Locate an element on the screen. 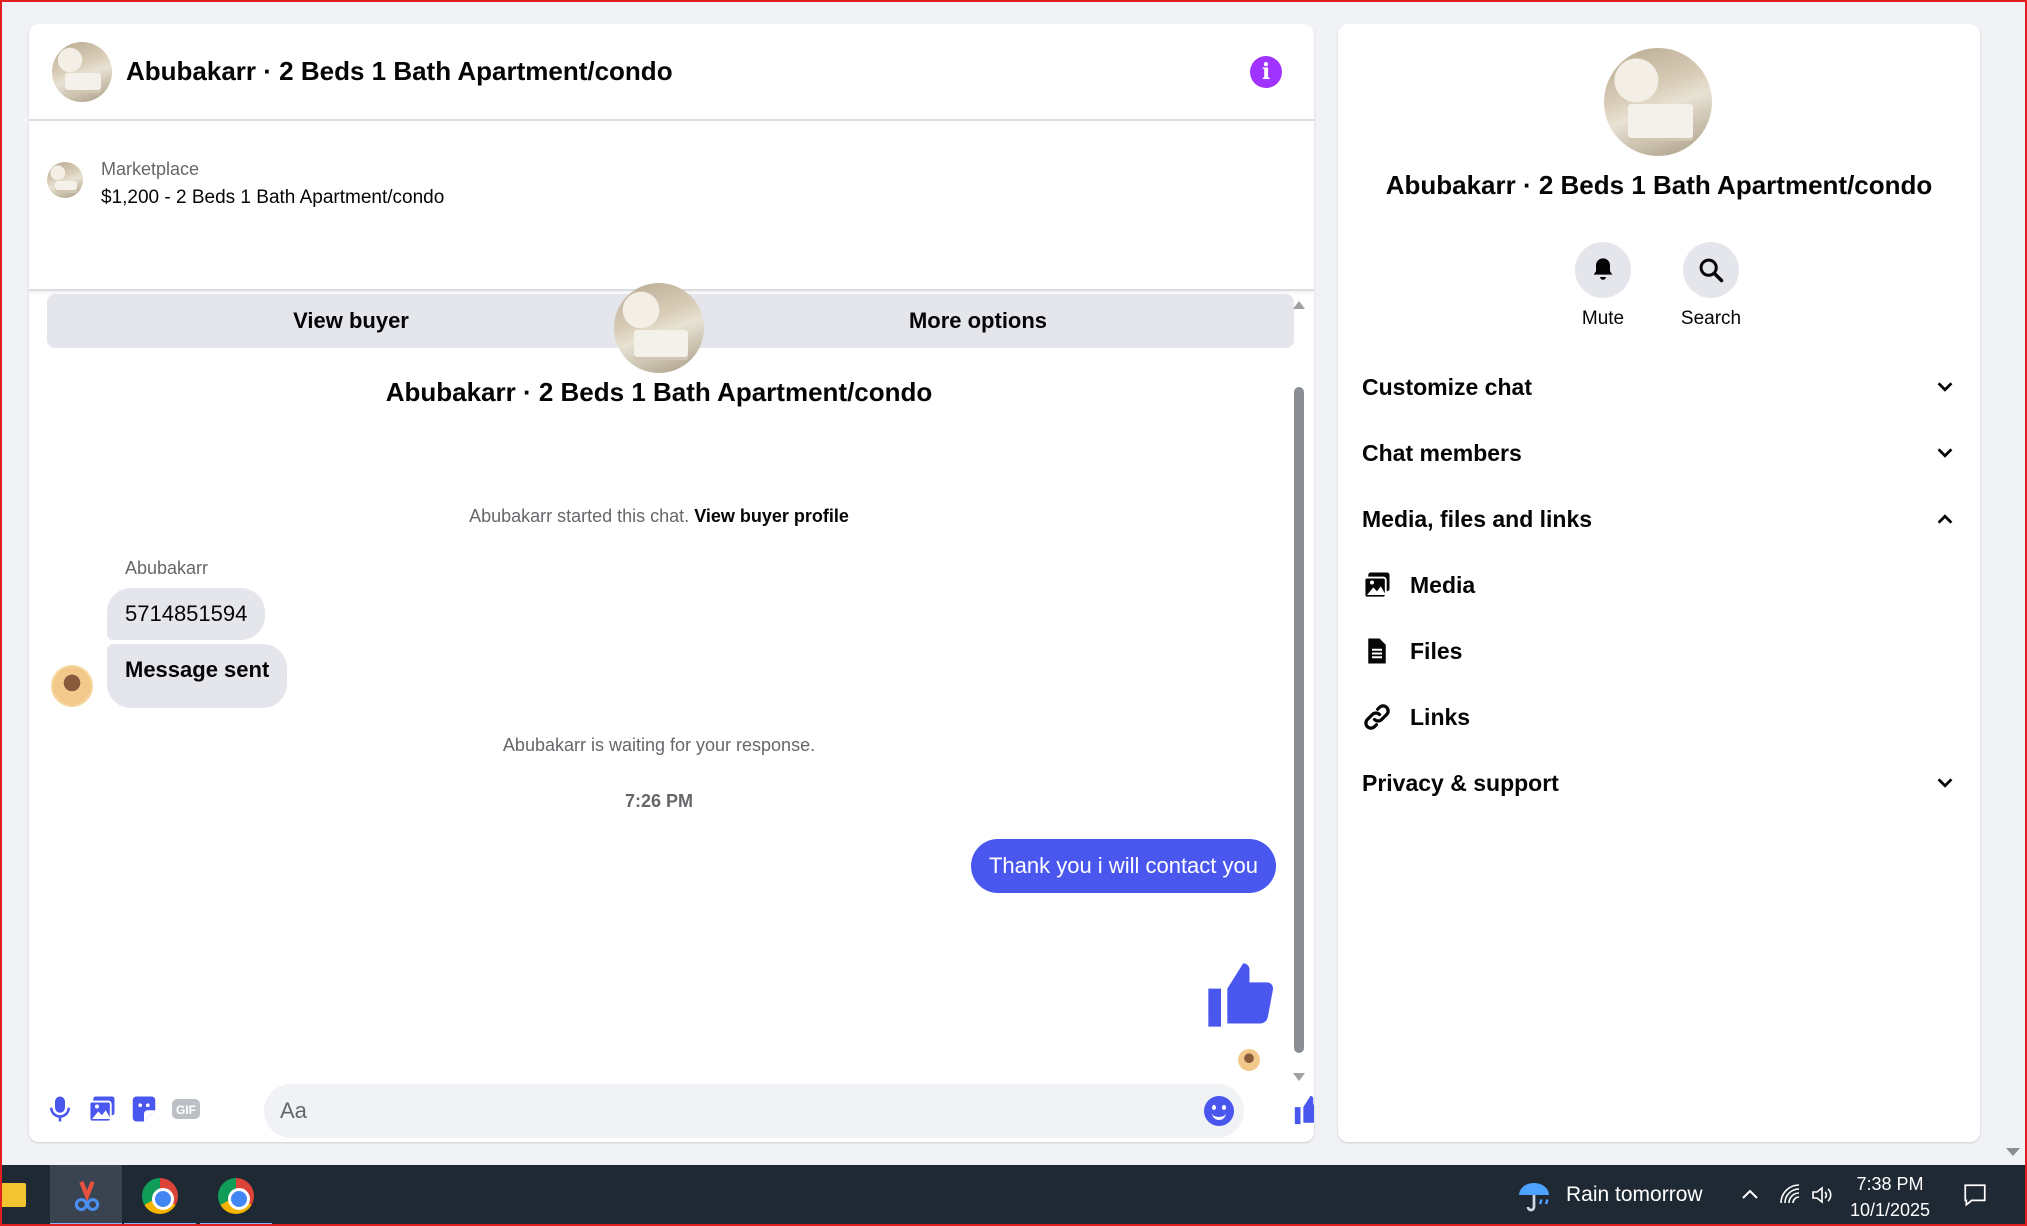 This screenshot has height=1226, width=2027. thread-avatar is located at coordinates (659, 328).